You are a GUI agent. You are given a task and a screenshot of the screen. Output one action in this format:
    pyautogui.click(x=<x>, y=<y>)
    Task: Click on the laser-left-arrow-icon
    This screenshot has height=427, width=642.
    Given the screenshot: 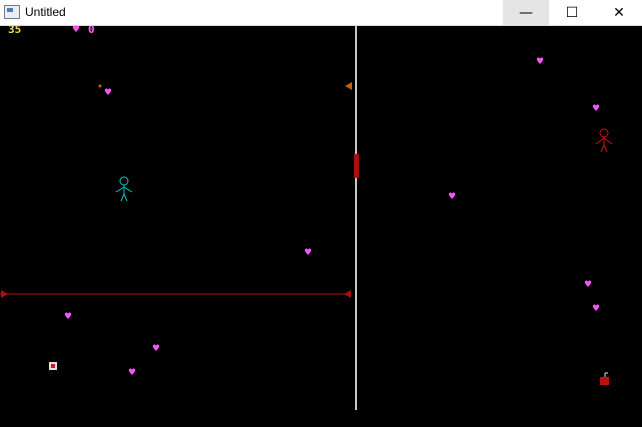 What is the action you would take?
    pyautogui.click(x=4, y=294)
    